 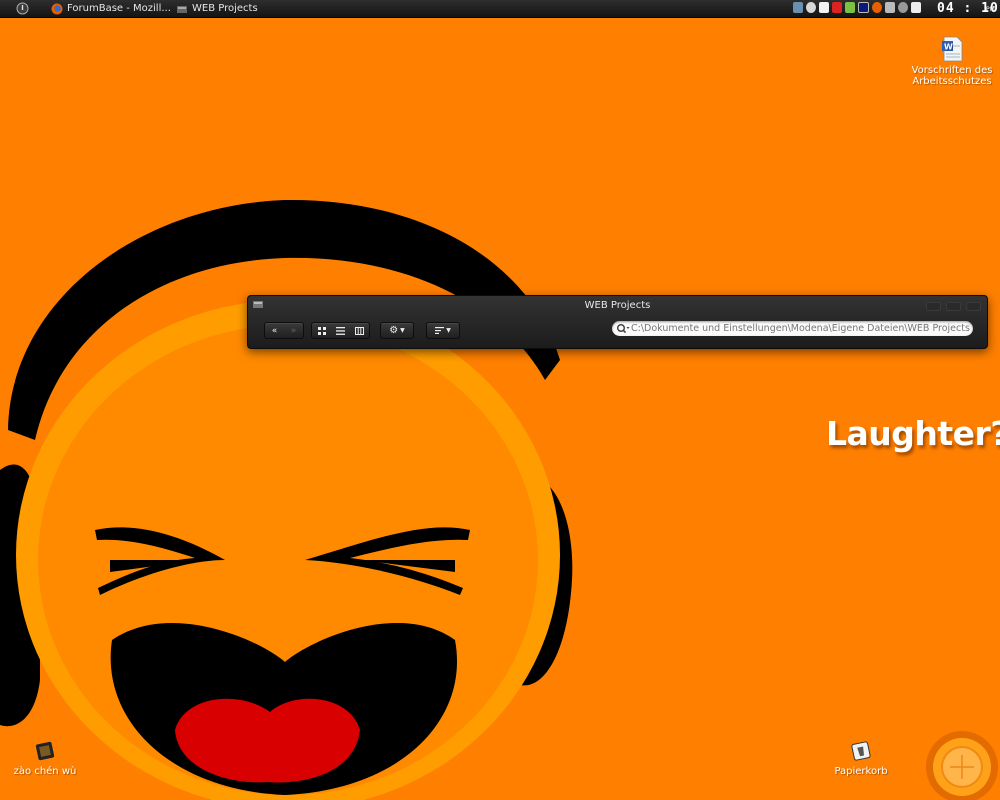 What do you see at coordinates (877, 7) in the screenshot?
I see `firefox-tray-icon` at bounding box center [877, 7].